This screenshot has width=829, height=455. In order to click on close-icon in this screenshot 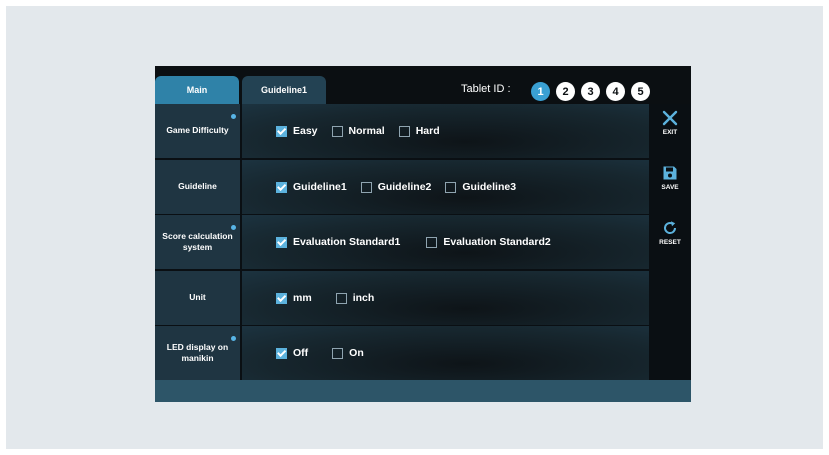, I will do `click(670, 118)`.